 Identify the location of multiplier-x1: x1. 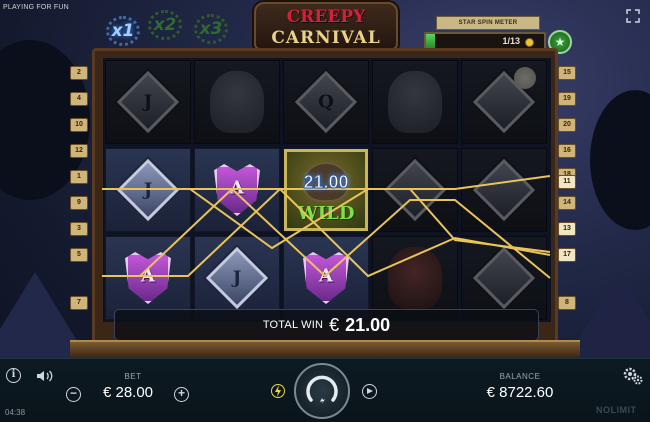
(123, 31).